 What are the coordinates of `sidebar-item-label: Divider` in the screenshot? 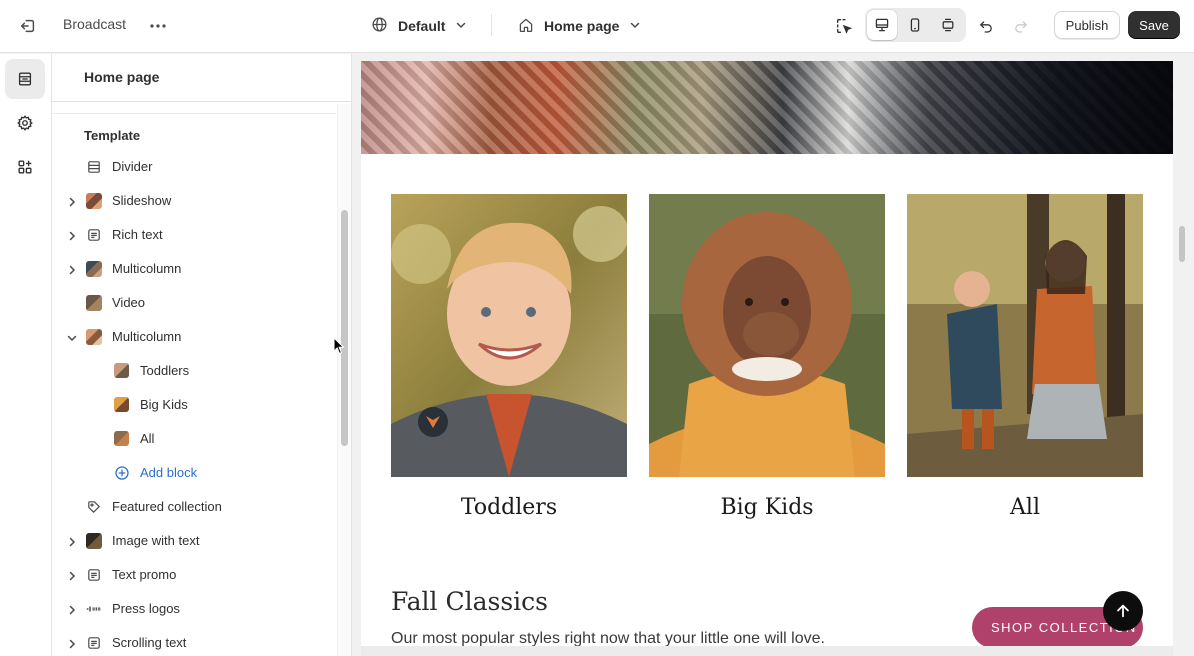 It's located at (132, 166).